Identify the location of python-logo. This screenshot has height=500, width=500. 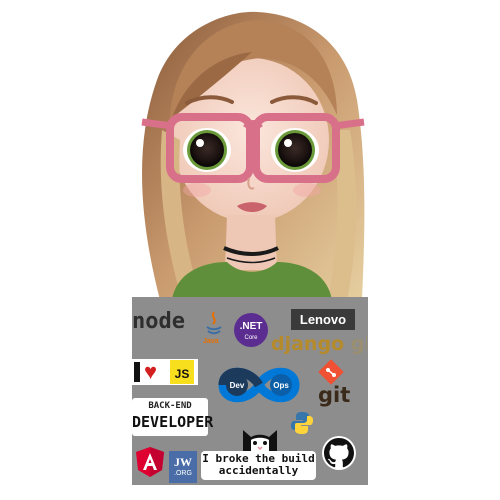
(302, 423).